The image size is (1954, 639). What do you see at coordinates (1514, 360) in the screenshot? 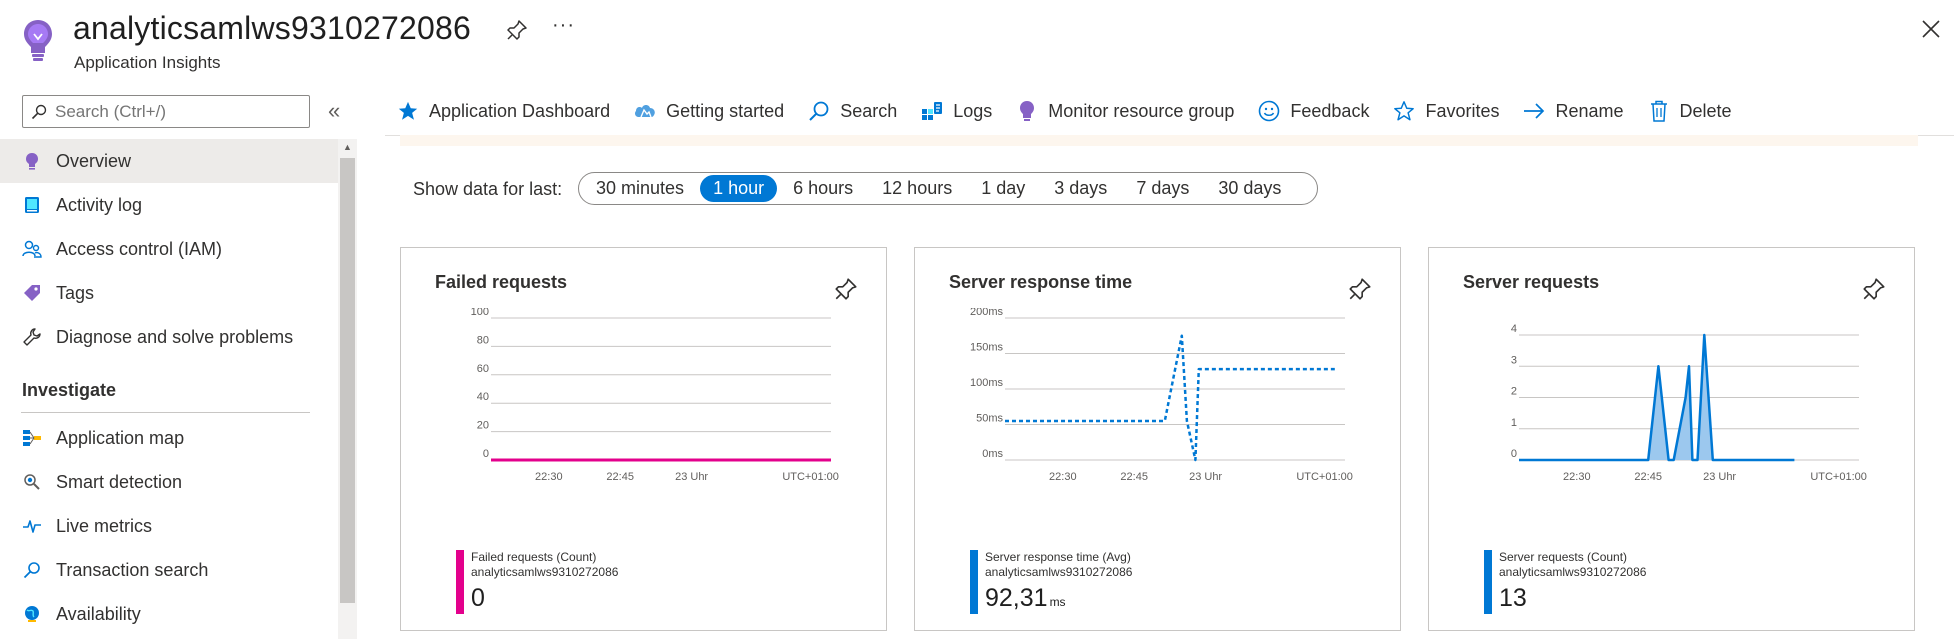
I see `y-tick-label: 3` at bounding box center [1514, 360].